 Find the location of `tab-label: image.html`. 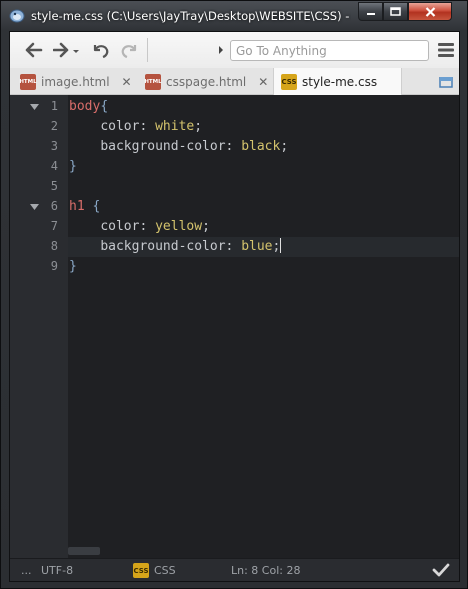

tab-label: image.html is located at coordinates (75, 81).